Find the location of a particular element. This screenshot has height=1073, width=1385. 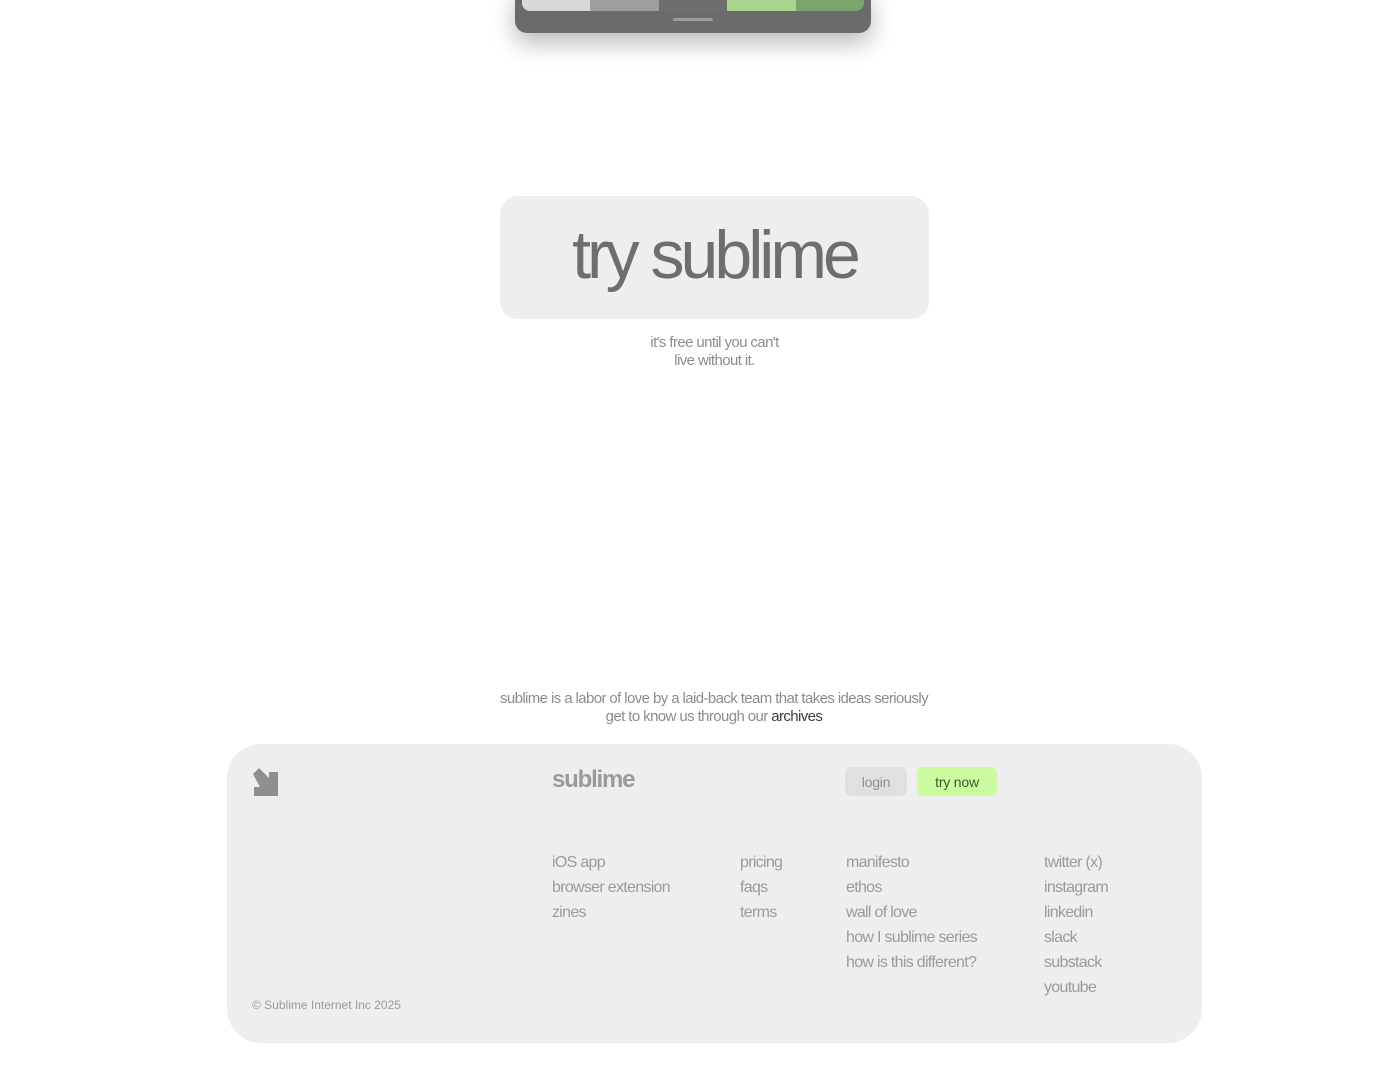

footer-link-zines: zines is located at coordinates (611, 912).